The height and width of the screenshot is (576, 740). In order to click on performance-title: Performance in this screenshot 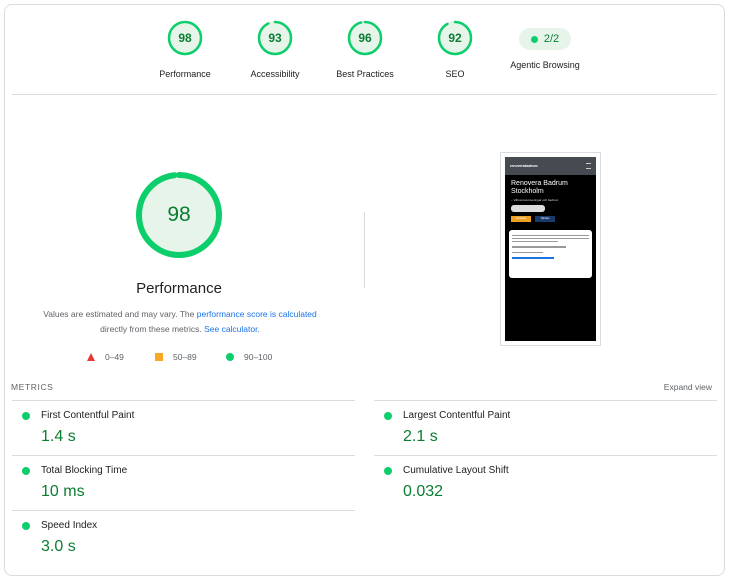, I will do `click(179, 288)`.